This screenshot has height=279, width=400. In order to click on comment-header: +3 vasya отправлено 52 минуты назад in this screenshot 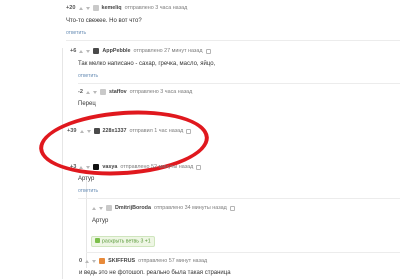, I will do `click(136, 167)`.